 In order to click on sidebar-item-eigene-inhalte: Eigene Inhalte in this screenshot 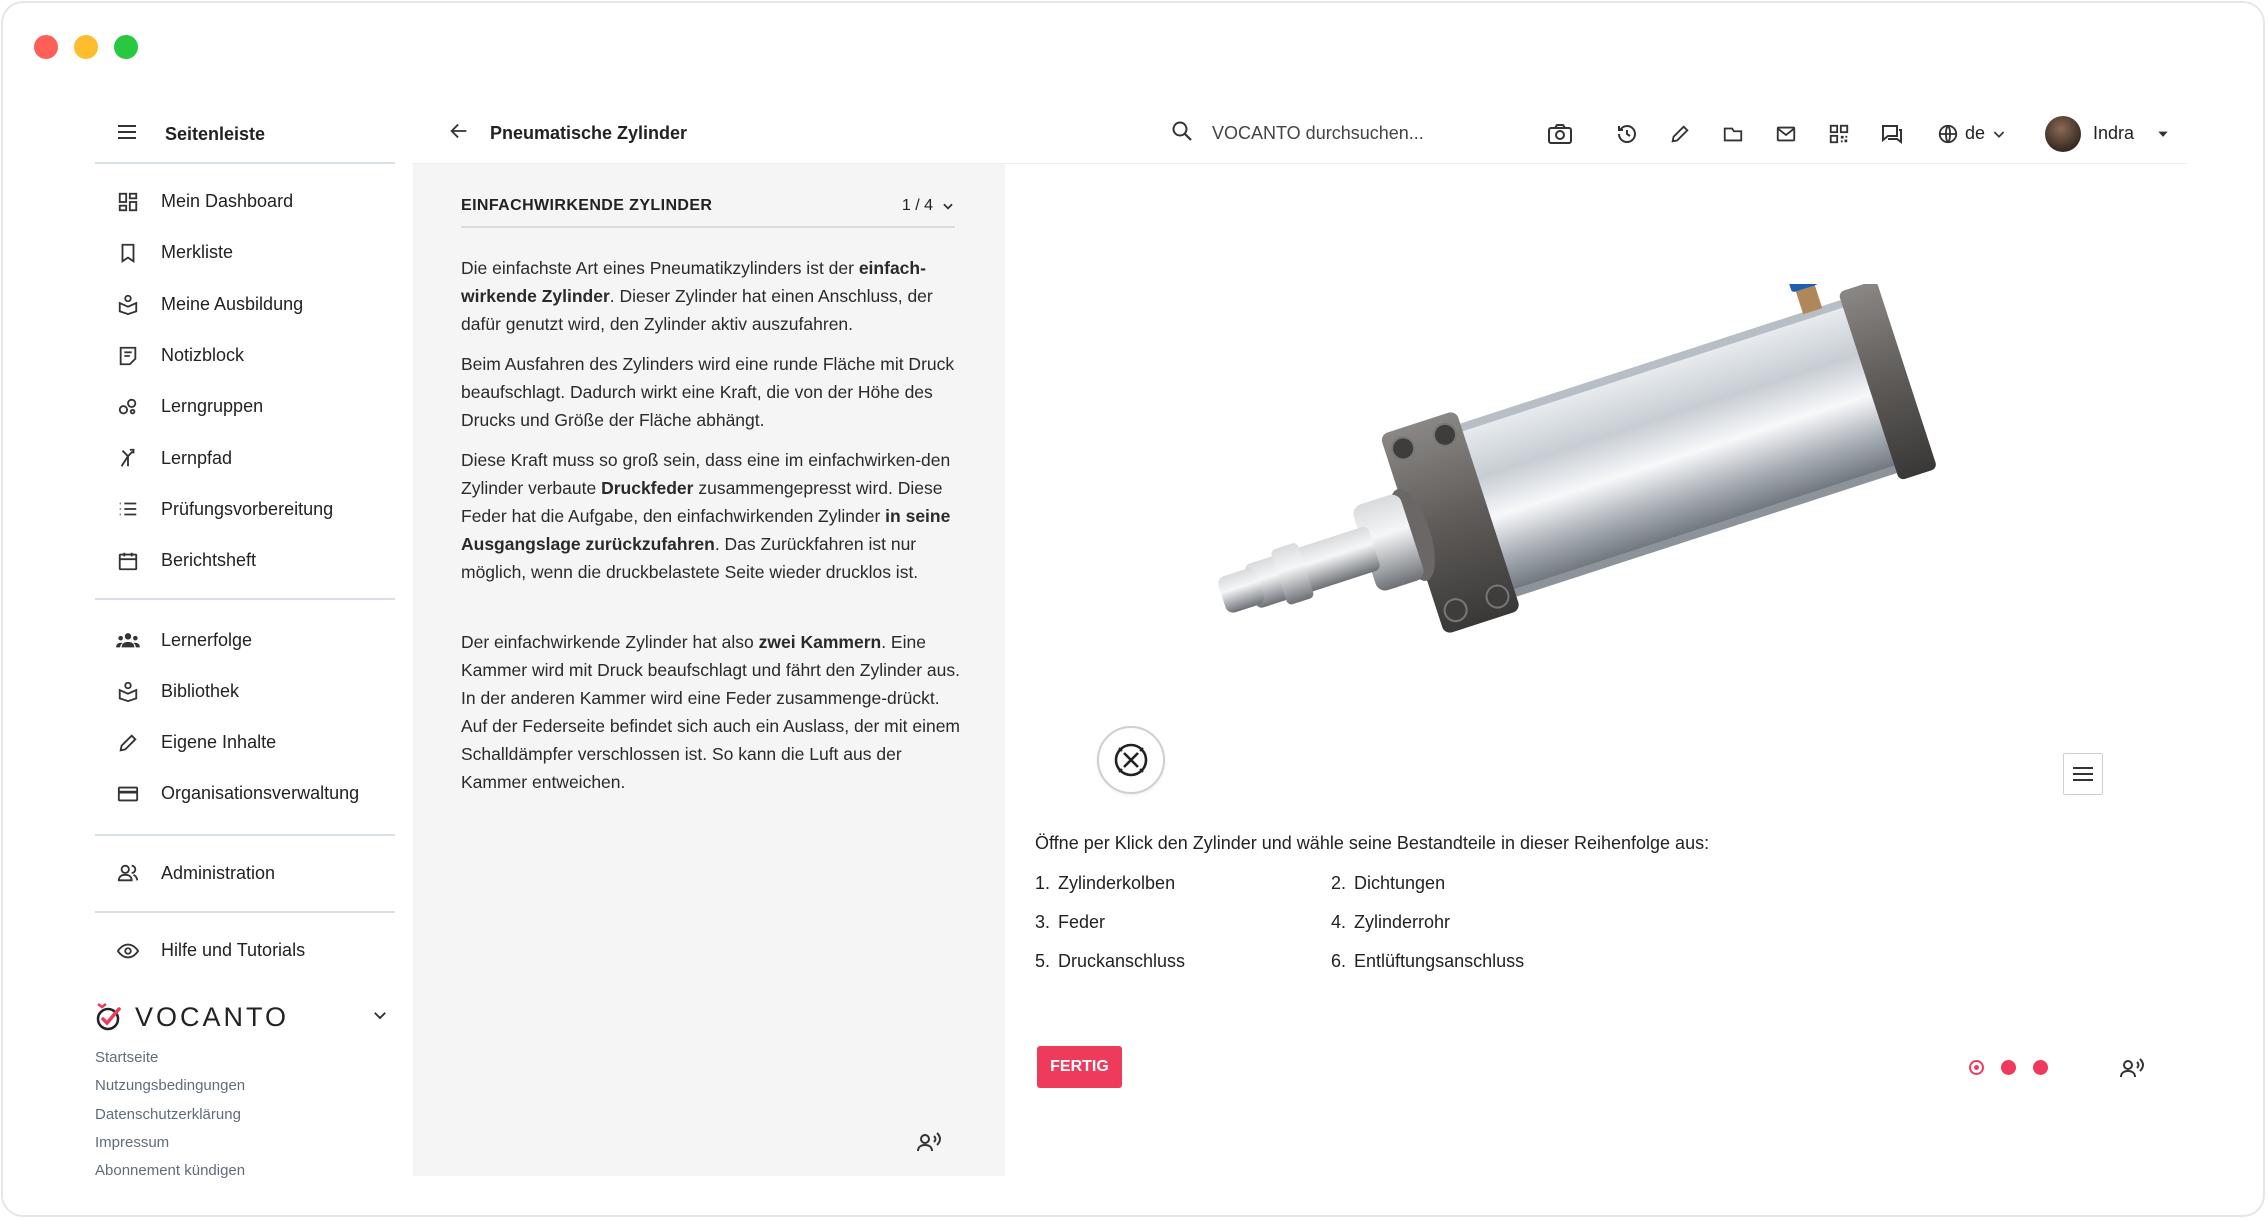, I will do `click(245, 742)`.